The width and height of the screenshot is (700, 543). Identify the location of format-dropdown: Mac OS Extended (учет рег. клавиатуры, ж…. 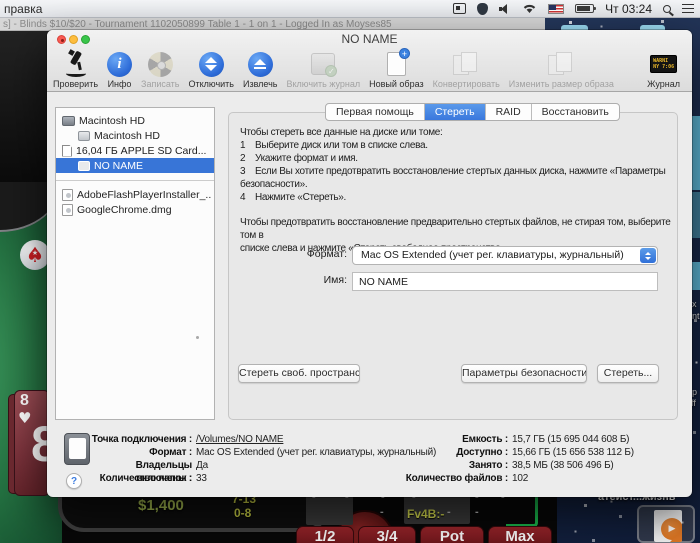
(505, 255).